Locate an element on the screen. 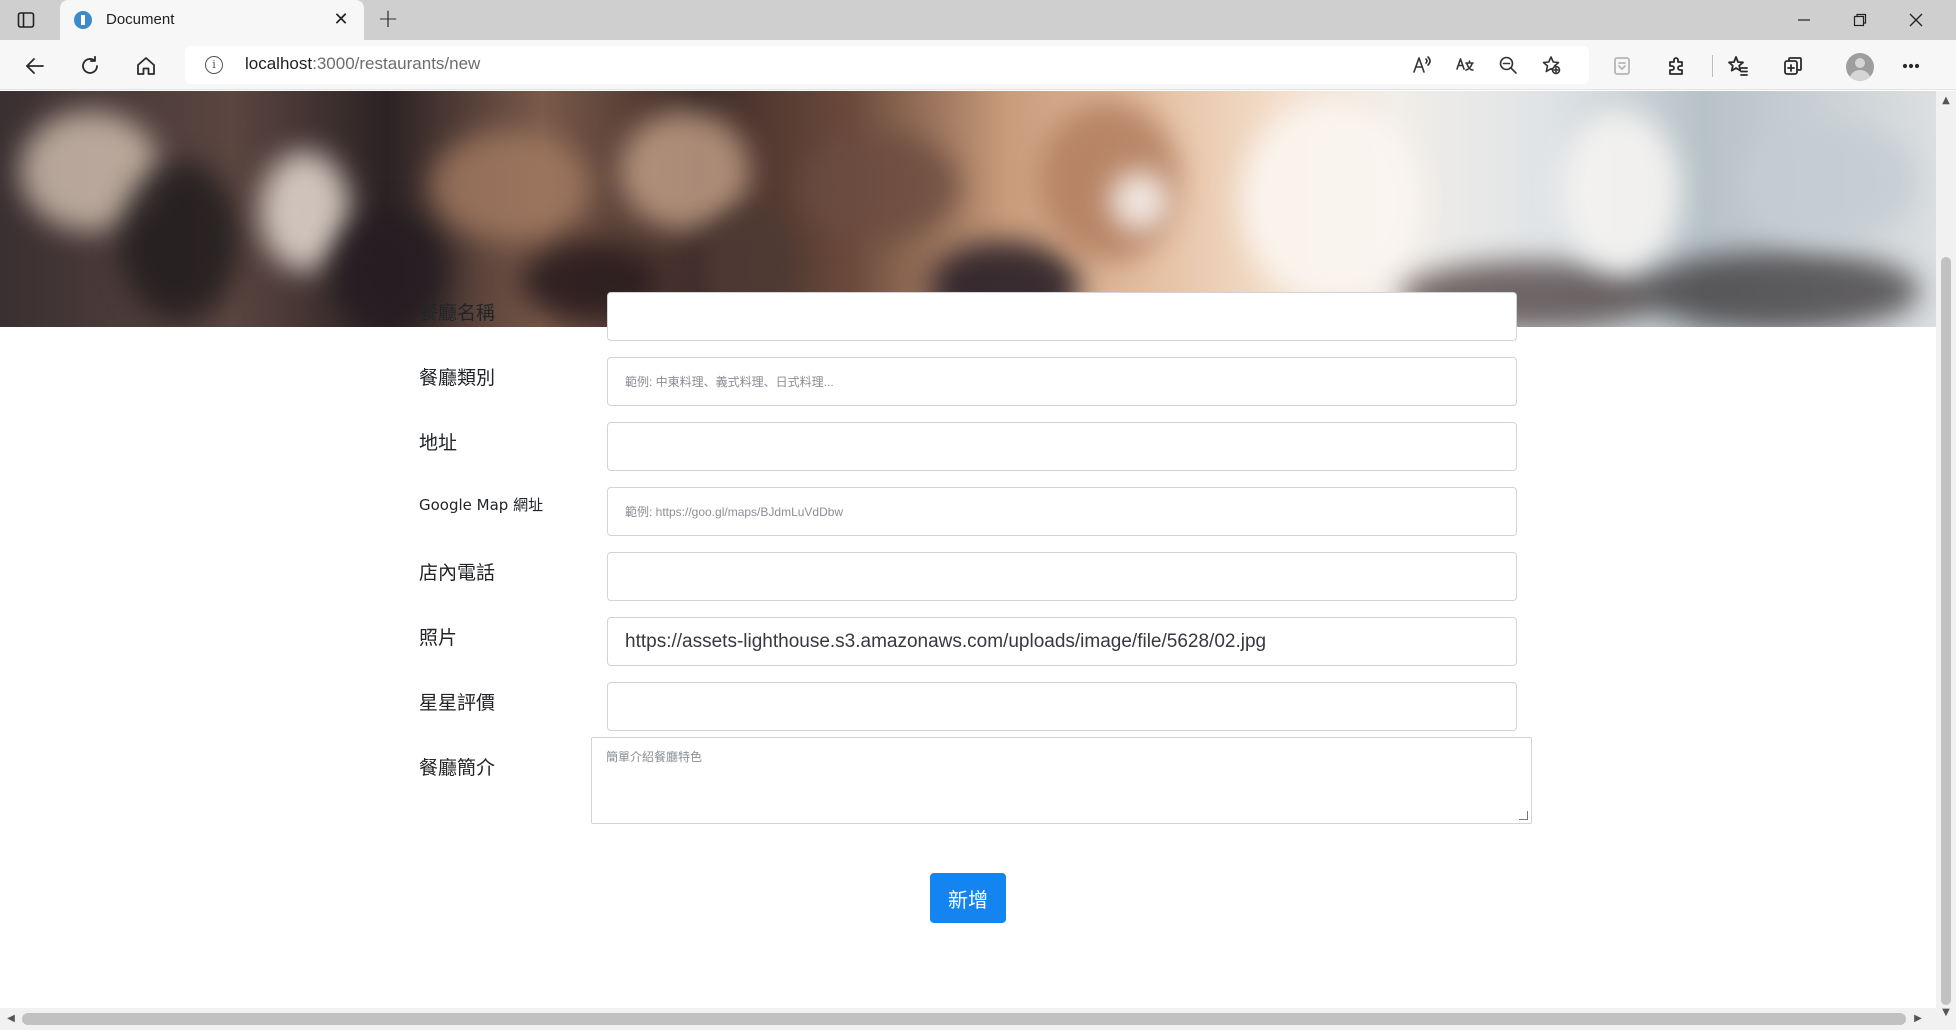 The image size is (1956, 1030). horizontal-scroll-thumb is located at coordinates (964, 1019).